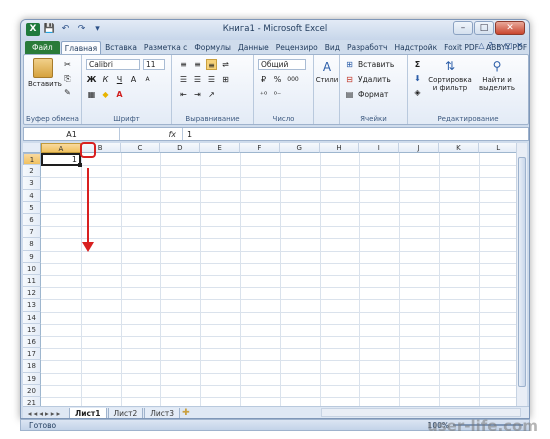 Image resolution: width=550 pixels, height=439 pixels. I want to click on column-header-F: F, so click(260, 148).